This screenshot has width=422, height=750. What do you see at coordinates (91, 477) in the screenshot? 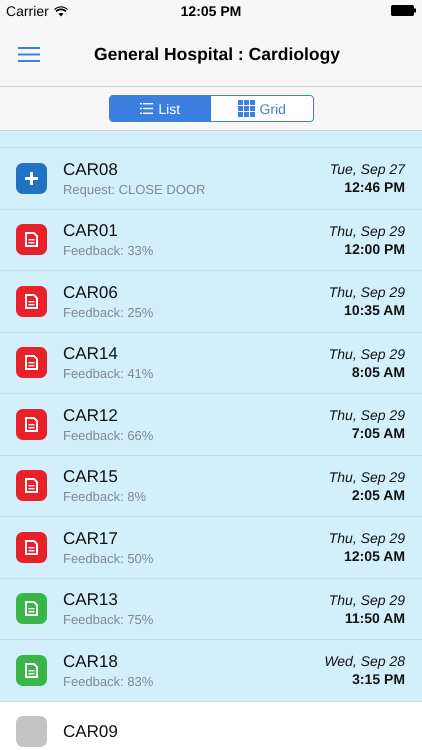
I see `room-name: CAR15` at bounding box center [91, 477].